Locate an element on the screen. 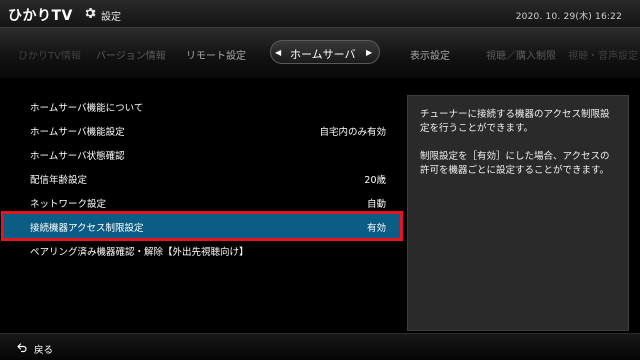 This screenshot has width=640, height=360. tab-remote-settings: リモート設定 is located at coordinates (216, 54).